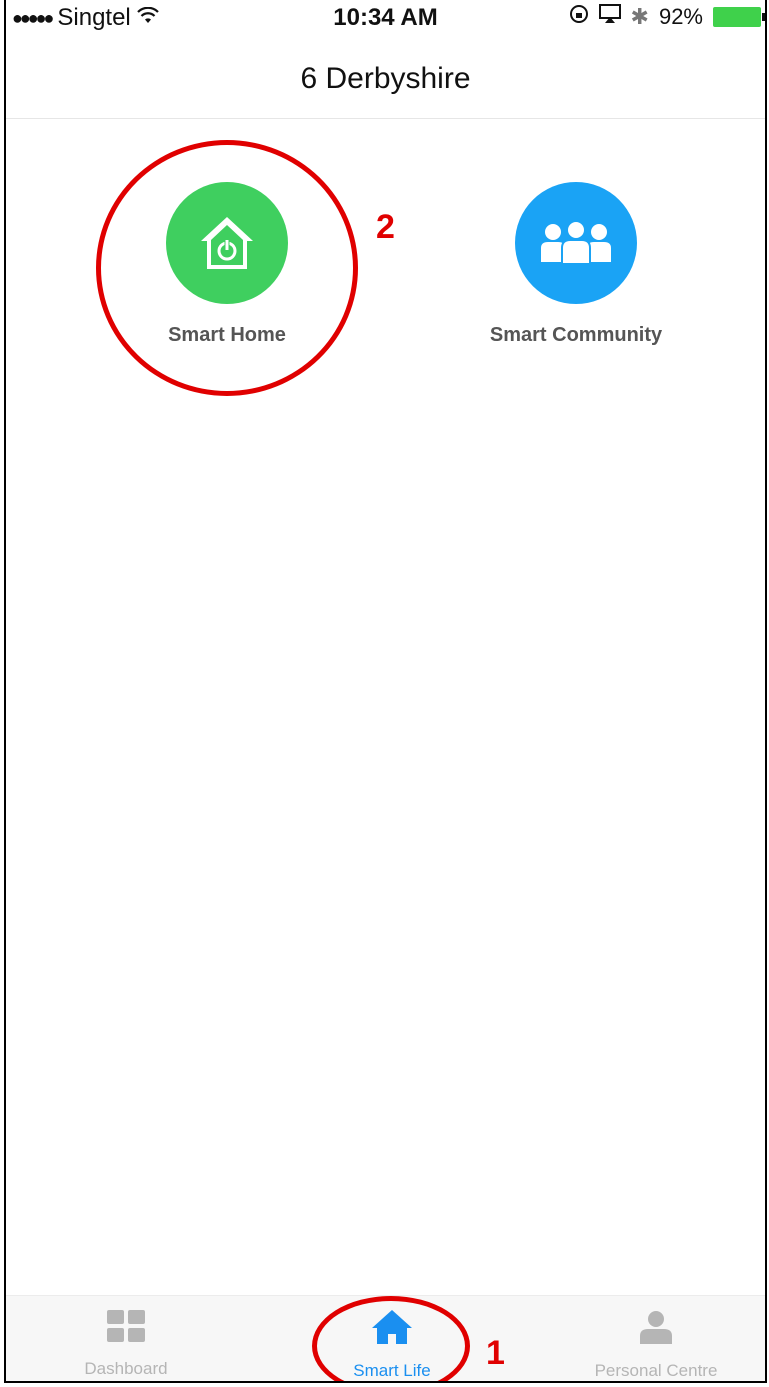 Image resolution: width=769 pixels, height=1387 pixels. What do you see at coordinates (385, 118) in the screenshot?
I see `header-divider` at bounding box center [385, 118].